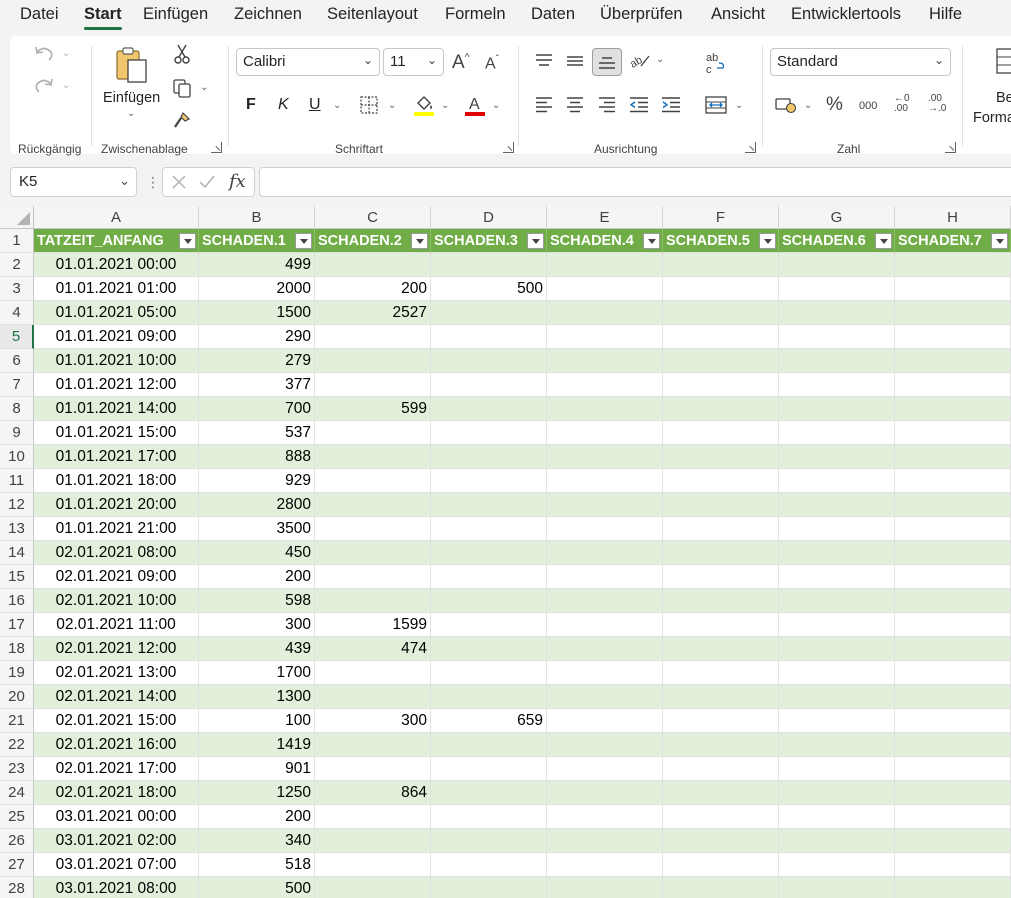 This screenshot has height=898, width=1011. What do you see at coordinates (116, 553) in the screenshot?
I see `table-cell: 02.01.2021 08:00` at bounding box center [116, 553].